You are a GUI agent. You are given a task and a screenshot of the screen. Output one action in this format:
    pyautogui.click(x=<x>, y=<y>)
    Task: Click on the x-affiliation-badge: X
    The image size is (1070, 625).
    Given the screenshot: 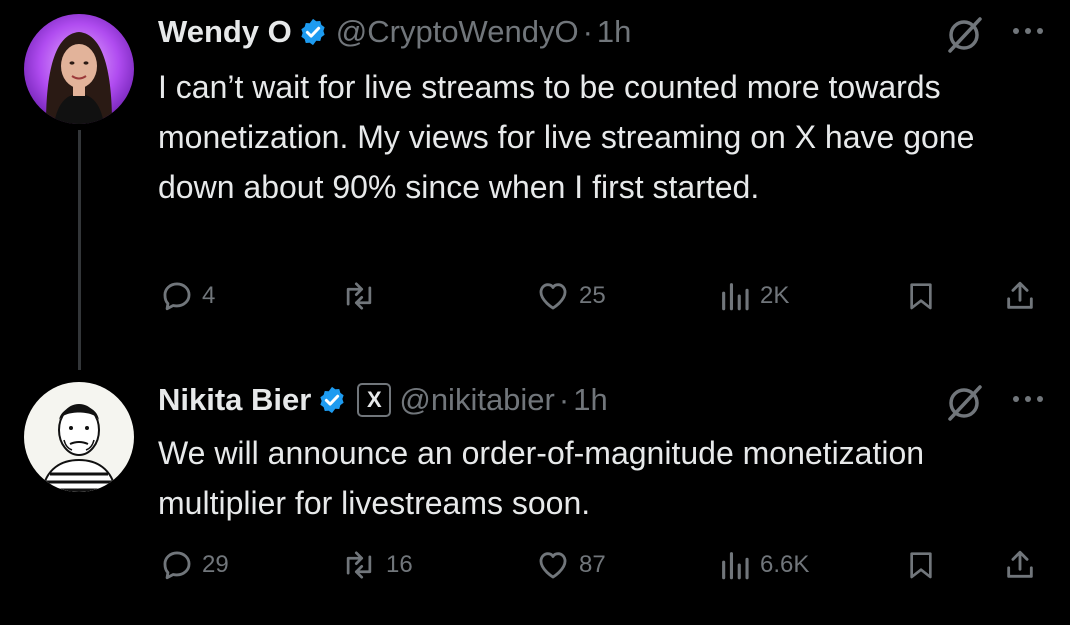 What is the action you would take?
    pyautogui.click(x=374, y=400)
    